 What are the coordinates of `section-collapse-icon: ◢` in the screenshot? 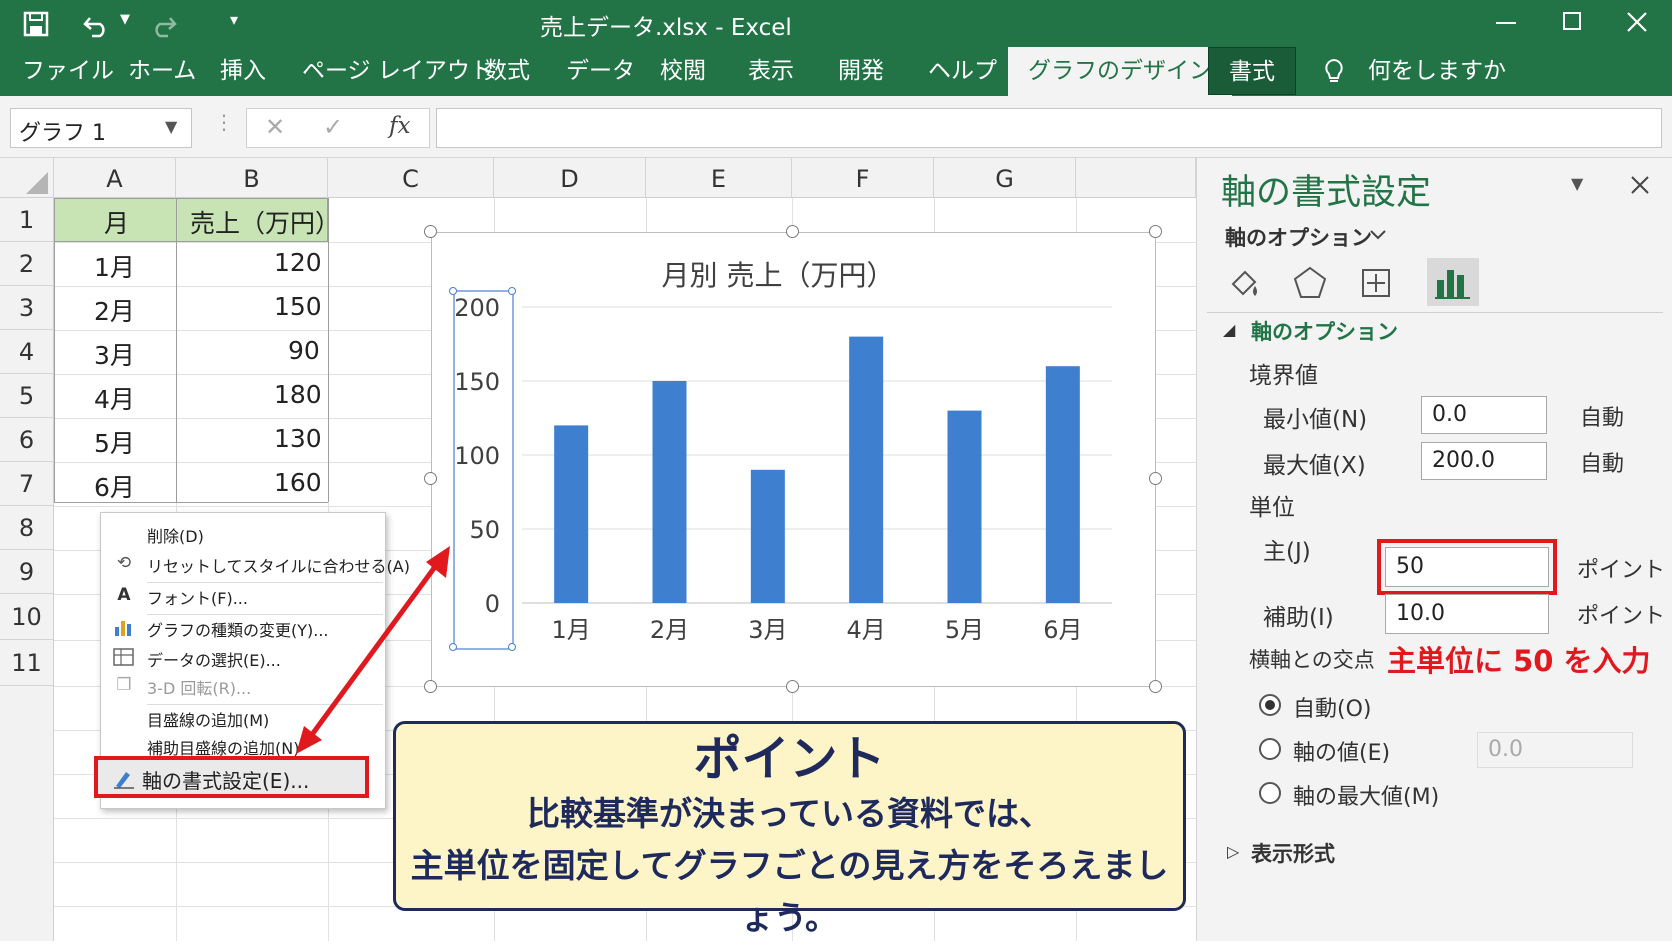 It's located at (1229, 329).